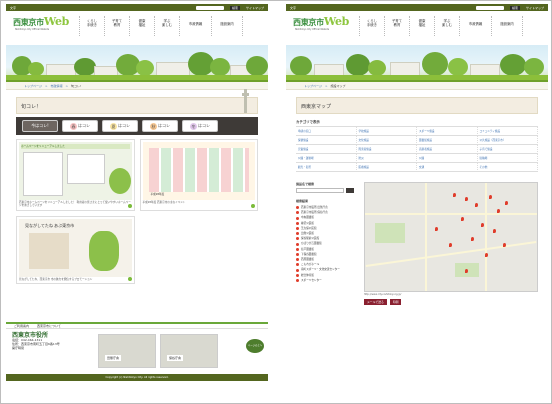  Describe the element at coordinates (326, 167) in the screenshot. I see `category-link: 観光・名所` at that location.